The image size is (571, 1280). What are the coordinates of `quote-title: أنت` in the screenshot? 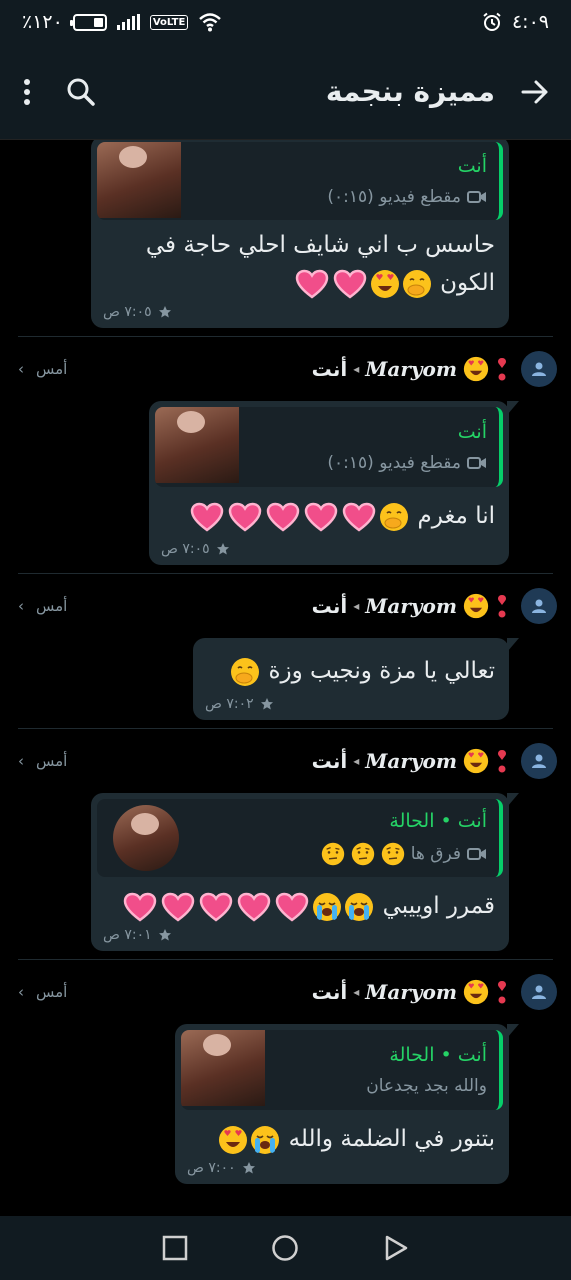 It's located at (472, 432).